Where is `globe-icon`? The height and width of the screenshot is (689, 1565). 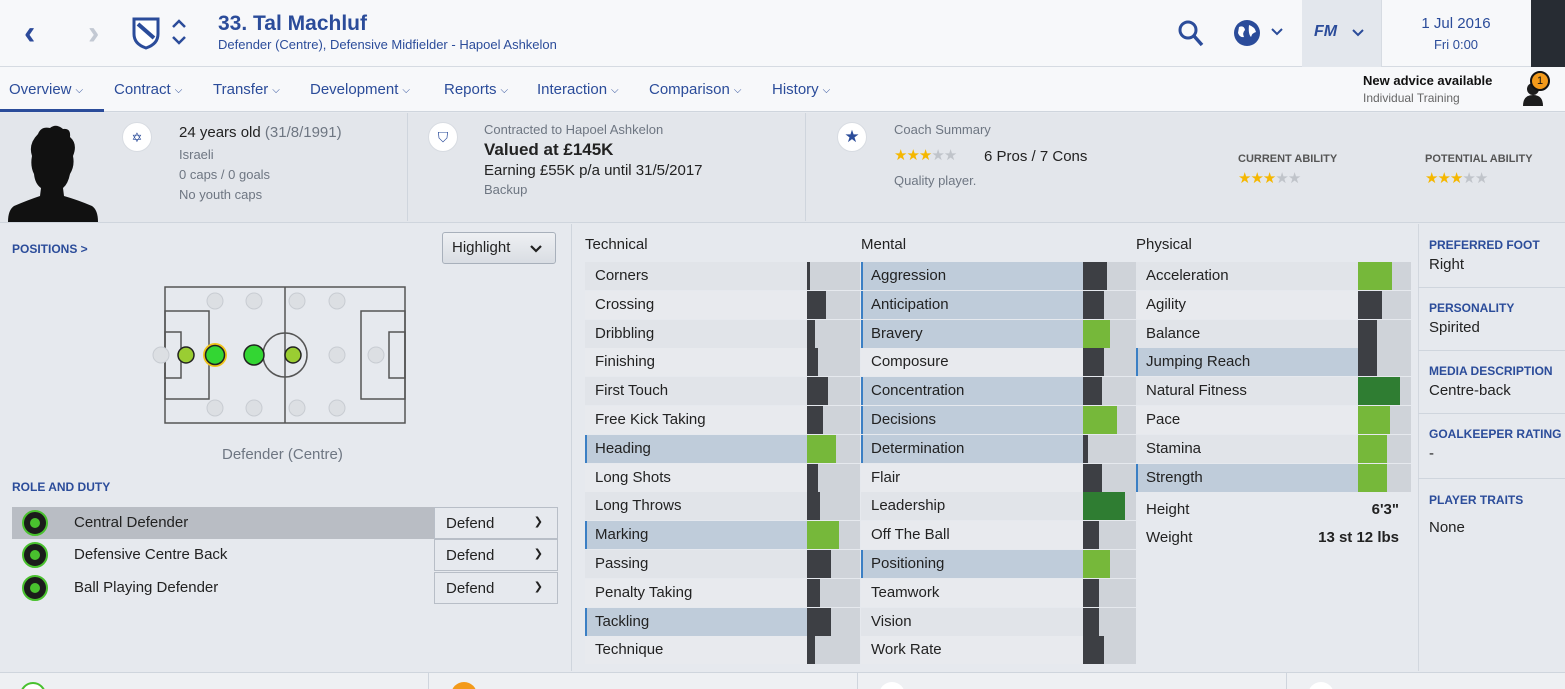
globe-icon is located at coordinates (1248, 34).